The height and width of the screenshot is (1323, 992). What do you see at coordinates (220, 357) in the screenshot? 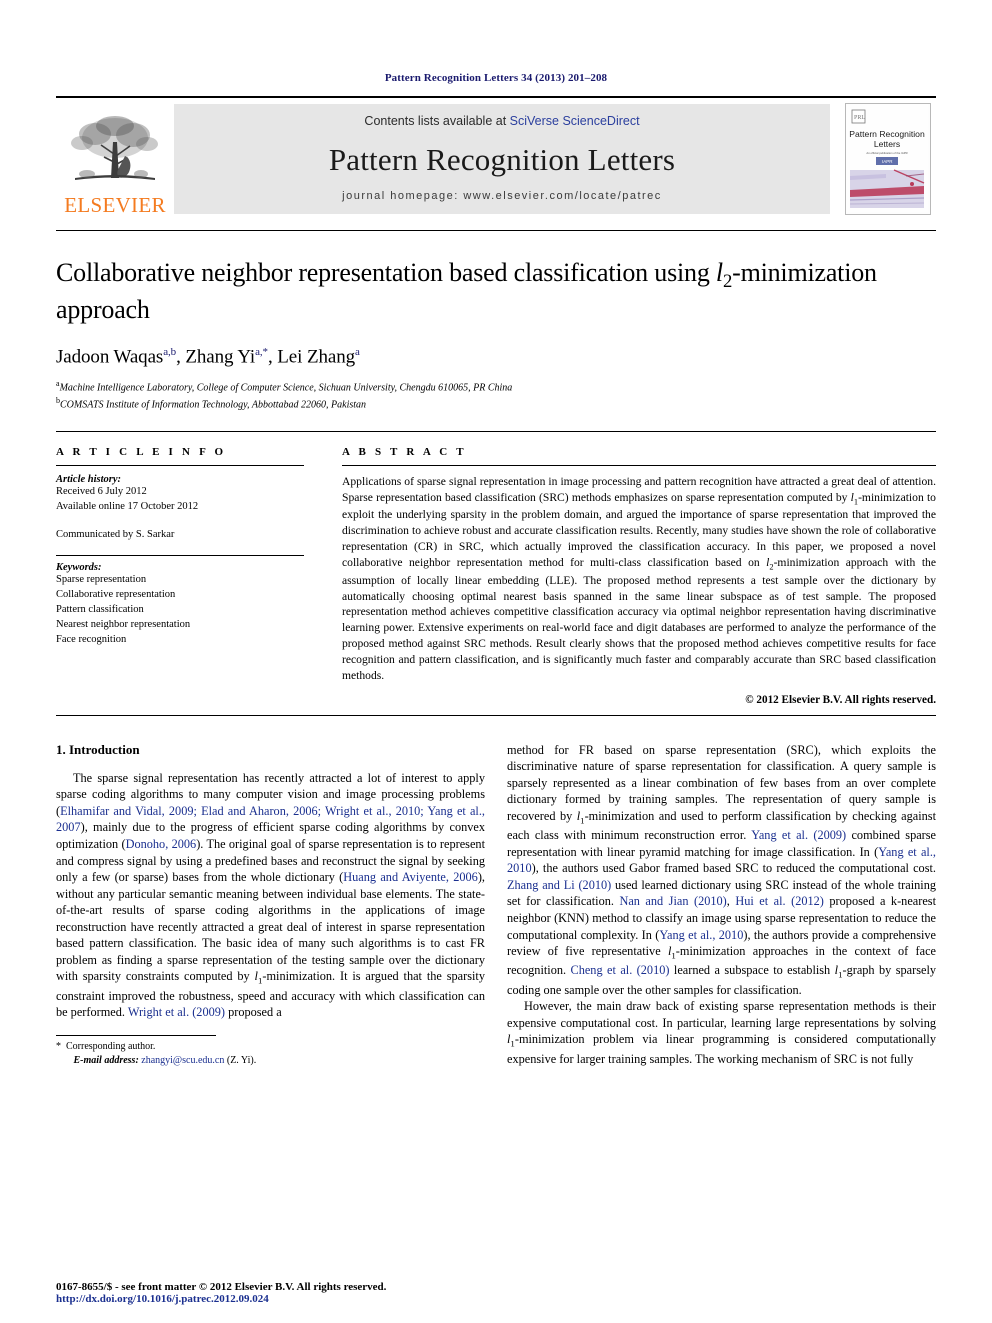
I see `author-2: Zhang Yi` at bounding box center [220, 357].